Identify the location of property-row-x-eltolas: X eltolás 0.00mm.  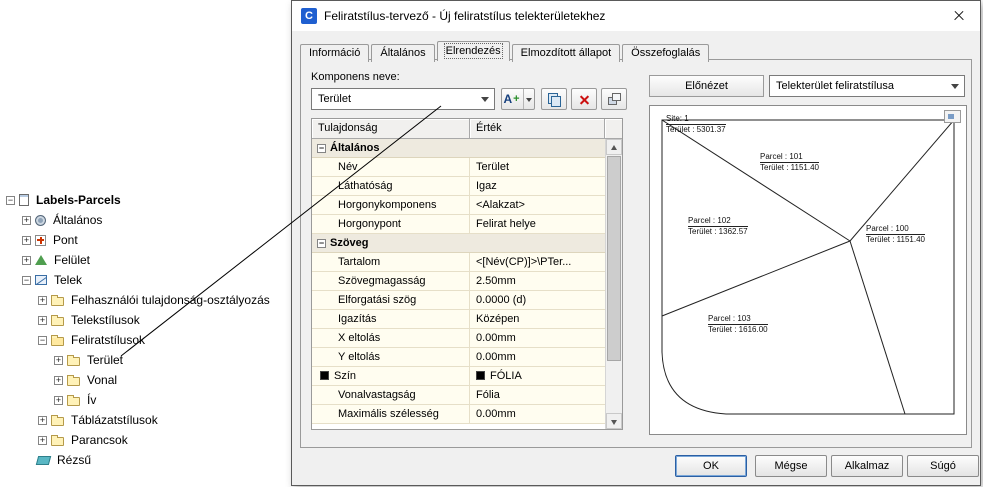
(458, 338).